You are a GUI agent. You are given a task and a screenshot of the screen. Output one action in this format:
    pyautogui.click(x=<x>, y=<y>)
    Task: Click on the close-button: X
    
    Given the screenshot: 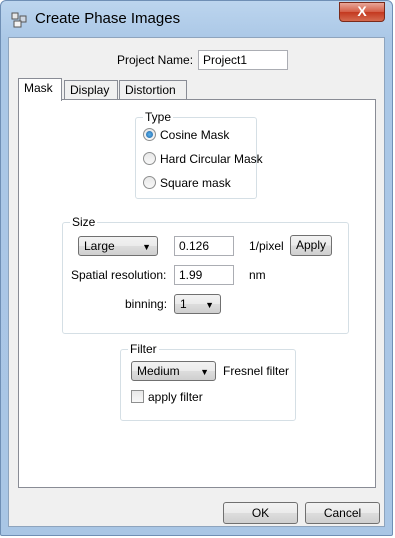 What is the action you would take?
    pyautogui.click(x=362, y=12)
    